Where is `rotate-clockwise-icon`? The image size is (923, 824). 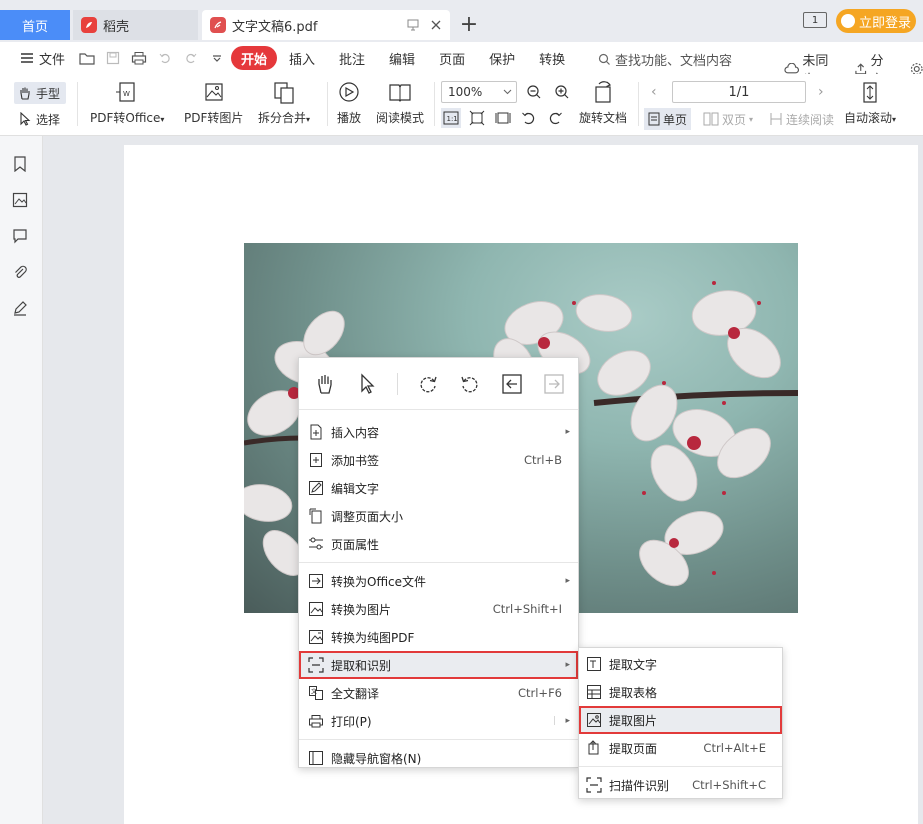 rotate-clockwise-icon is located at coordinates (428, 384).